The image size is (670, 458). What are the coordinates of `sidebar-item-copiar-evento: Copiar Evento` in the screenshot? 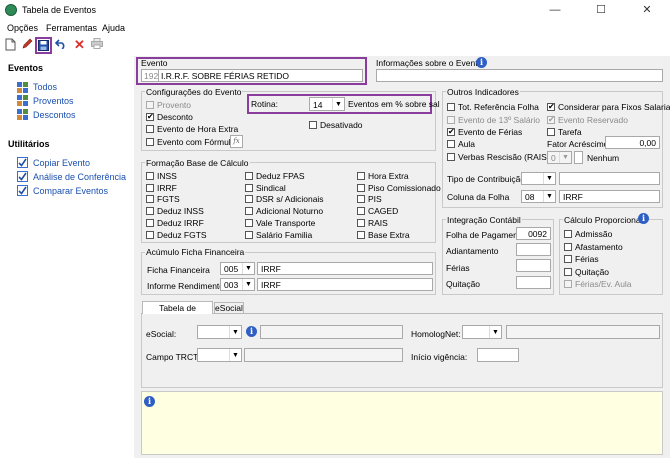 It's located at (61, 163).